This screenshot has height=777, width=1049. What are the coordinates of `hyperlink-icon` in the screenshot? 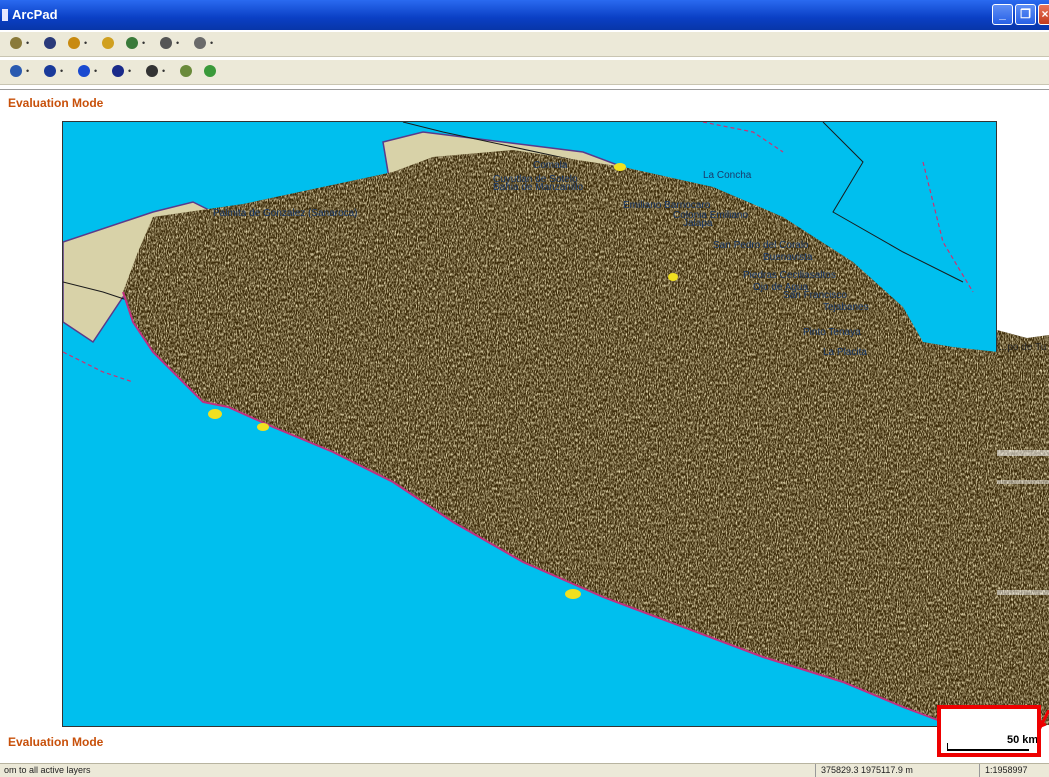 It's located at (186, 71).